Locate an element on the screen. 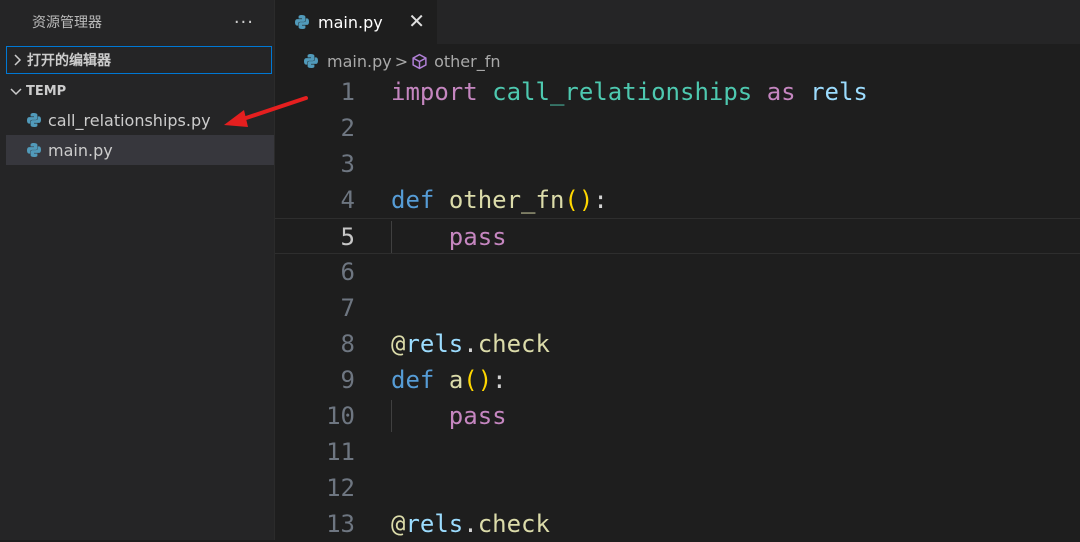  code-token: import is located at coordinates (434, 92).